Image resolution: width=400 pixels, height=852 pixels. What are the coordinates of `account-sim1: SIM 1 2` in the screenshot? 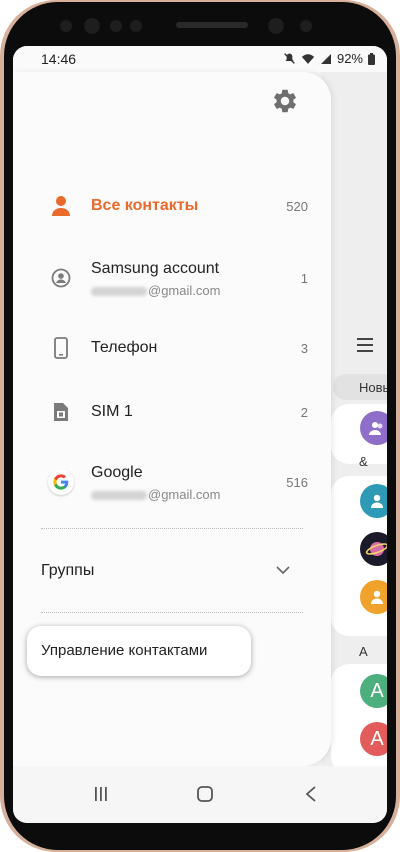 It's located at (172, 412).